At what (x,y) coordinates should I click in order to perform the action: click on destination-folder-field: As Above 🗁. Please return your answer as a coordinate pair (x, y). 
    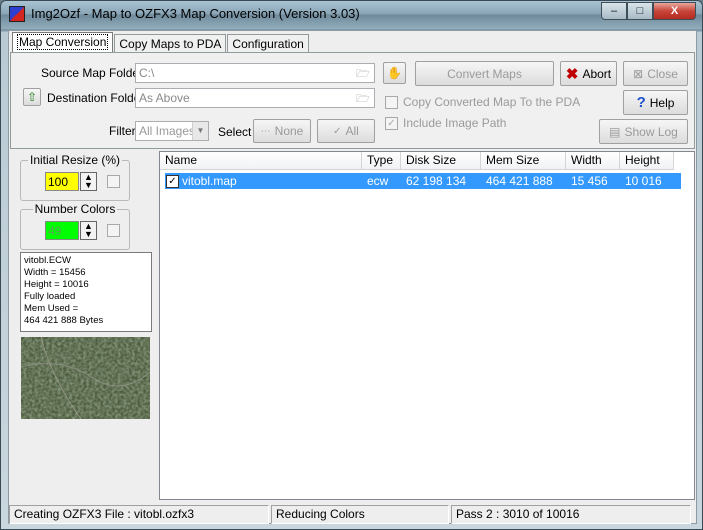
    Looking at the image, I should click on (255, 98).